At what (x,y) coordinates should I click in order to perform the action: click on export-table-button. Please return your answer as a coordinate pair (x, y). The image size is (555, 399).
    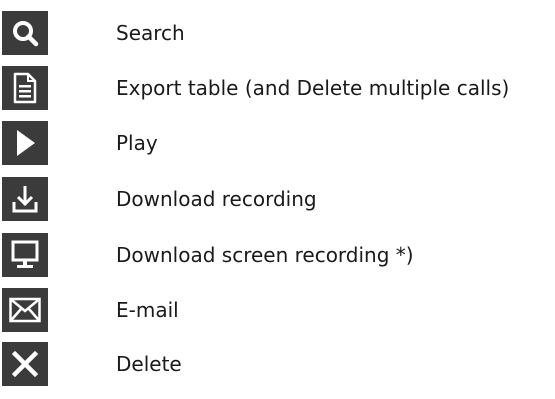
    Looking at the image, I should click on (25, 88).